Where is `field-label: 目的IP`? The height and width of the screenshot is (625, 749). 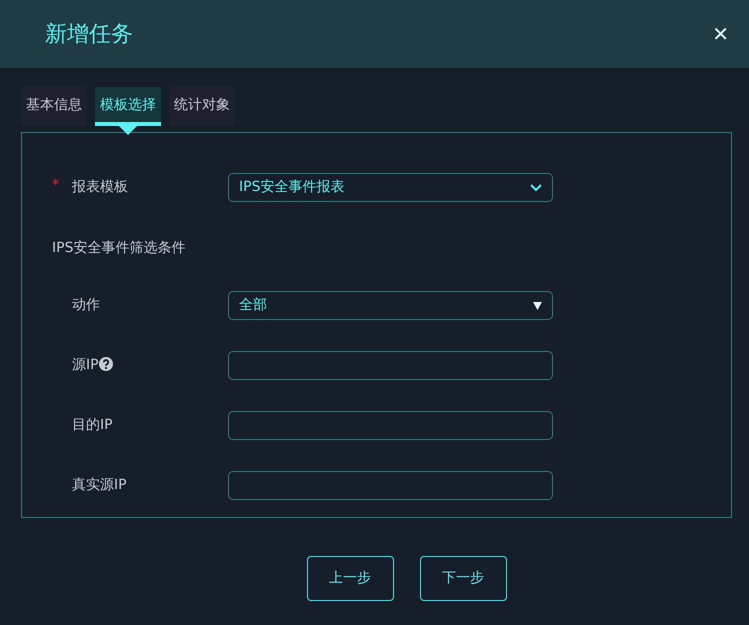 field-label: 目的IP is located at coordinates (92, 425).